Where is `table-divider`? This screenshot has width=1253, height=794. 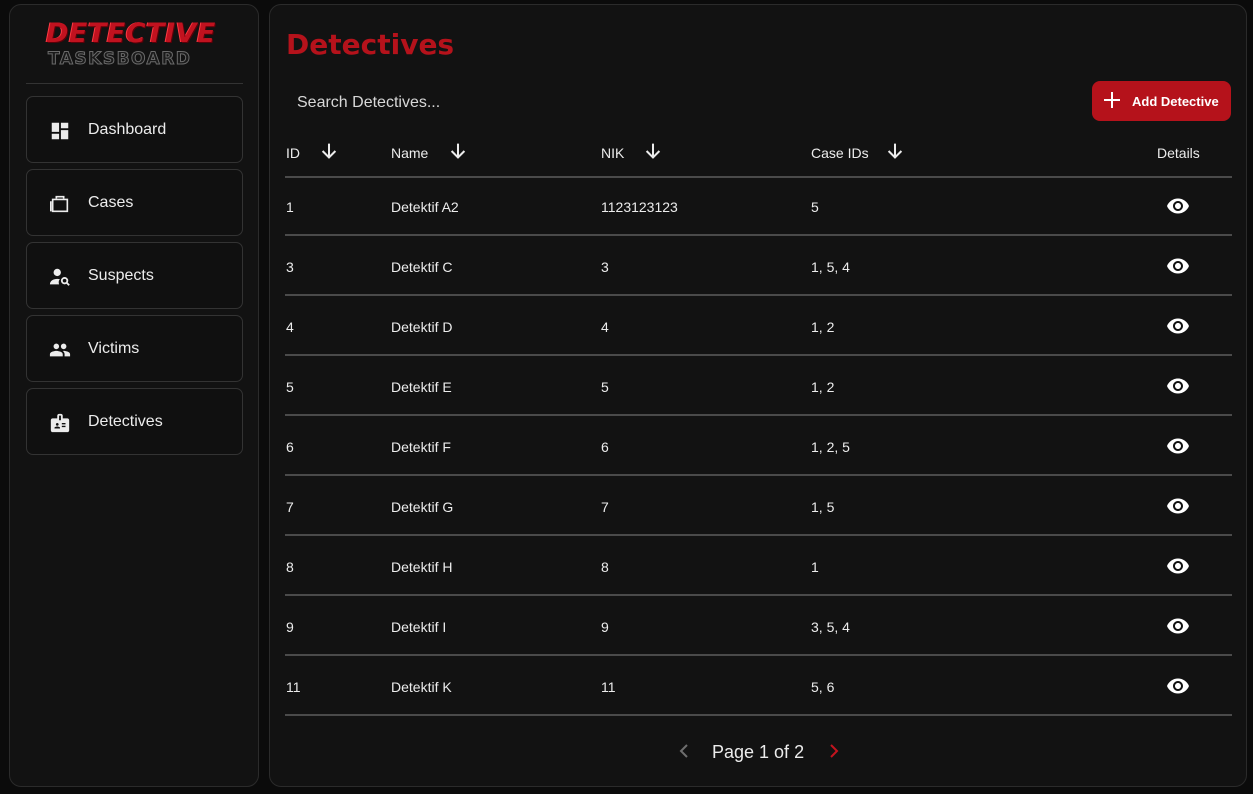
table-divider is located at coordinates (758, 177).